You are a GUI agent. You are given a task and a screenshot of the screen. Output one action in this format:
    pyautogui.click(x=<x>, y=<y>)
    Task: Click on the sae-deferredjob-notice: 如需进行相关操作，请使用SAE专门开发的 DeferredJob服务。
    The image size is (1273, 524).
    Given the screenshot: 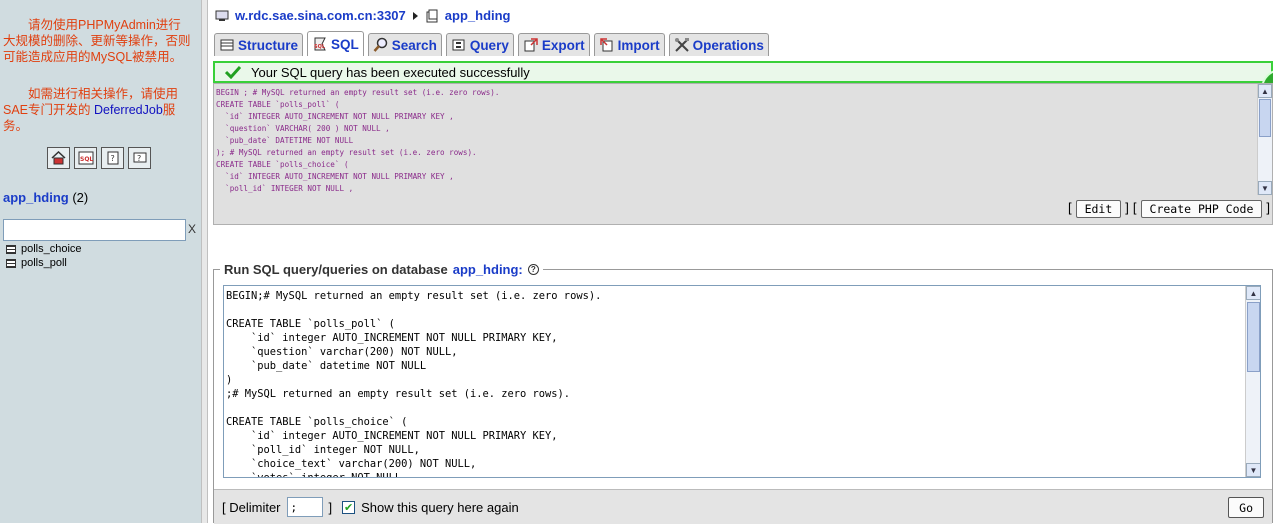 What is the action you would take?
    pyautogui.click(x=97, y=110)
    